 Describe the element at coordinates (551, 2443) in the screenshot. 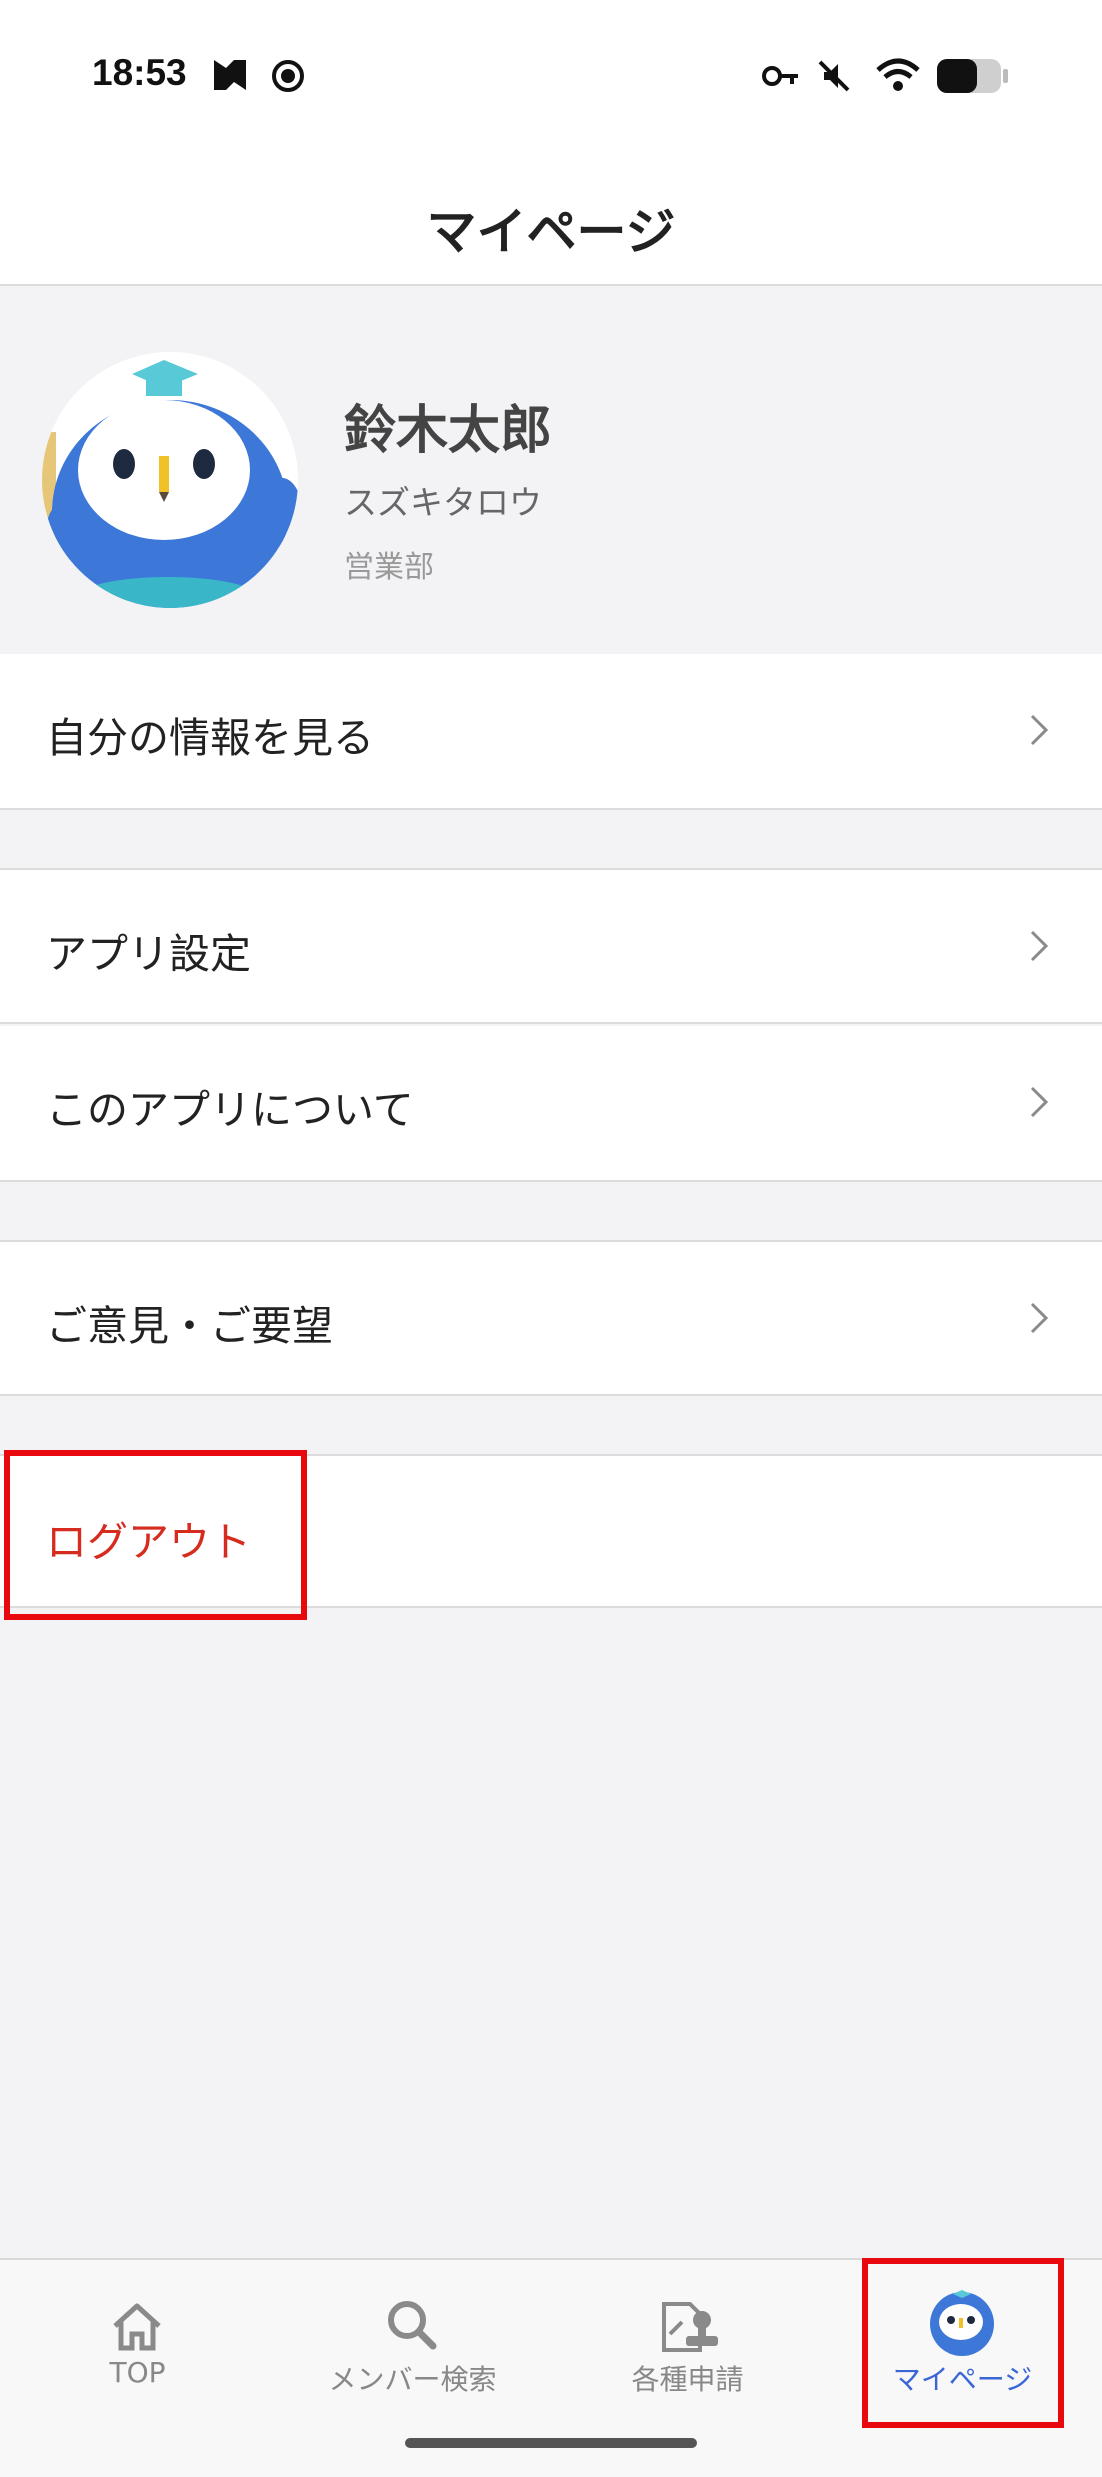

I see `home-indicator` at that location.